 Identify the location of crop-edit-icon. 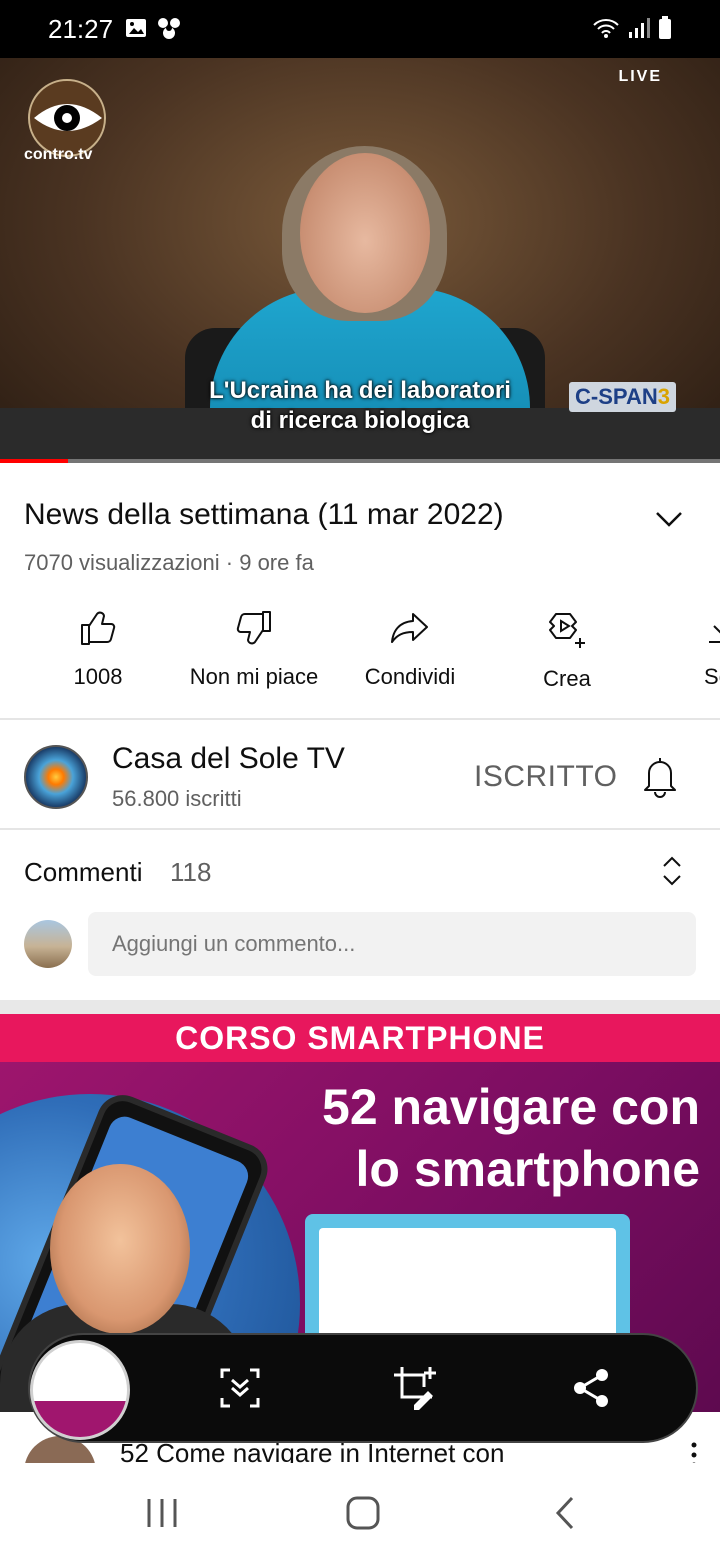
(415, 1388).